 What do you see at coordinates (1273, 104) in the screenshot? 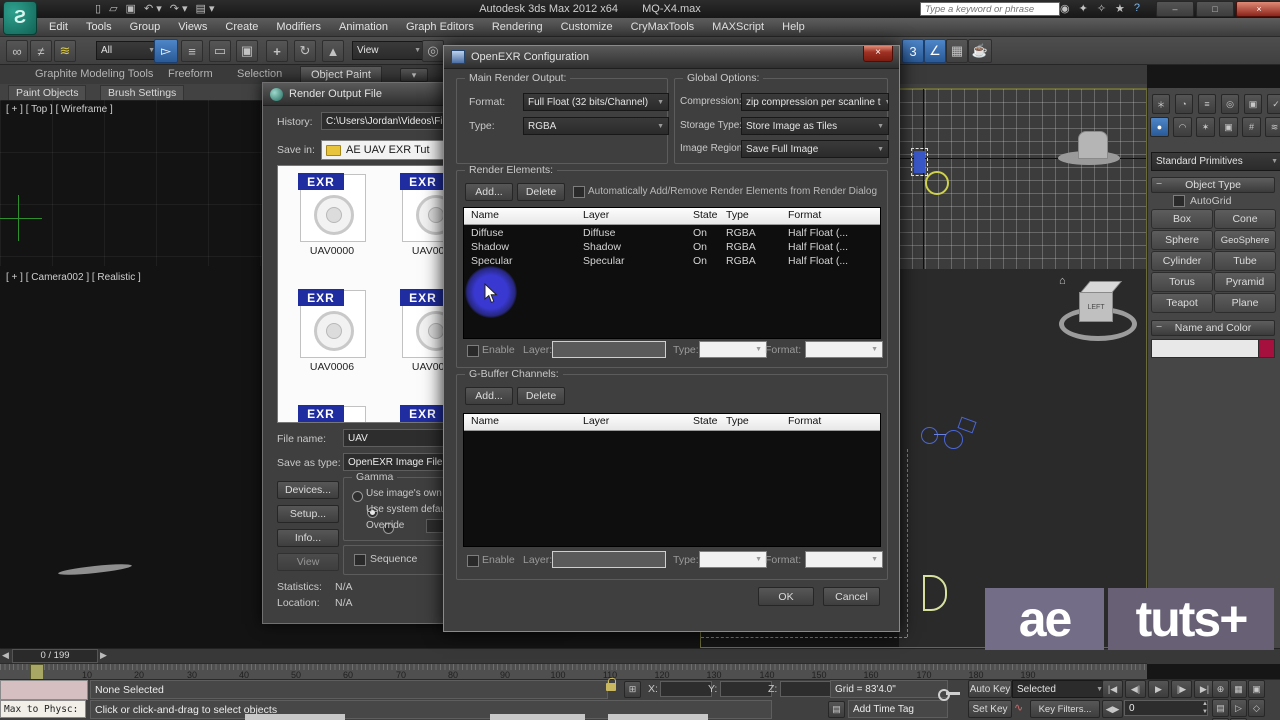
I see `utilities-tab-icon: ✓` at bounding box center [1273, 104].